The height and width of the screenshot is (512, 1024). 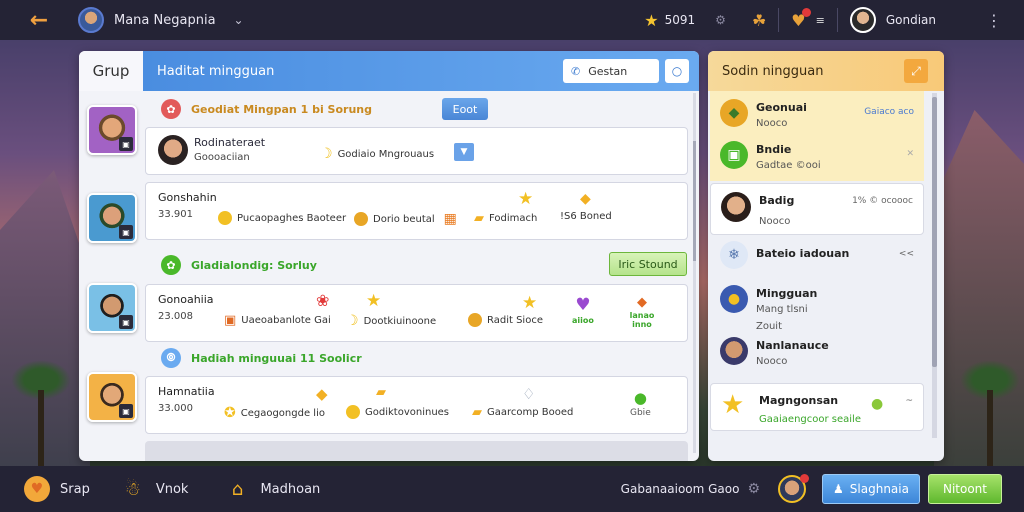 What do you see at coordinates (326, 154) in the screenshot?
I see `banana-icon: ☽` at bounding box center [326, 154].